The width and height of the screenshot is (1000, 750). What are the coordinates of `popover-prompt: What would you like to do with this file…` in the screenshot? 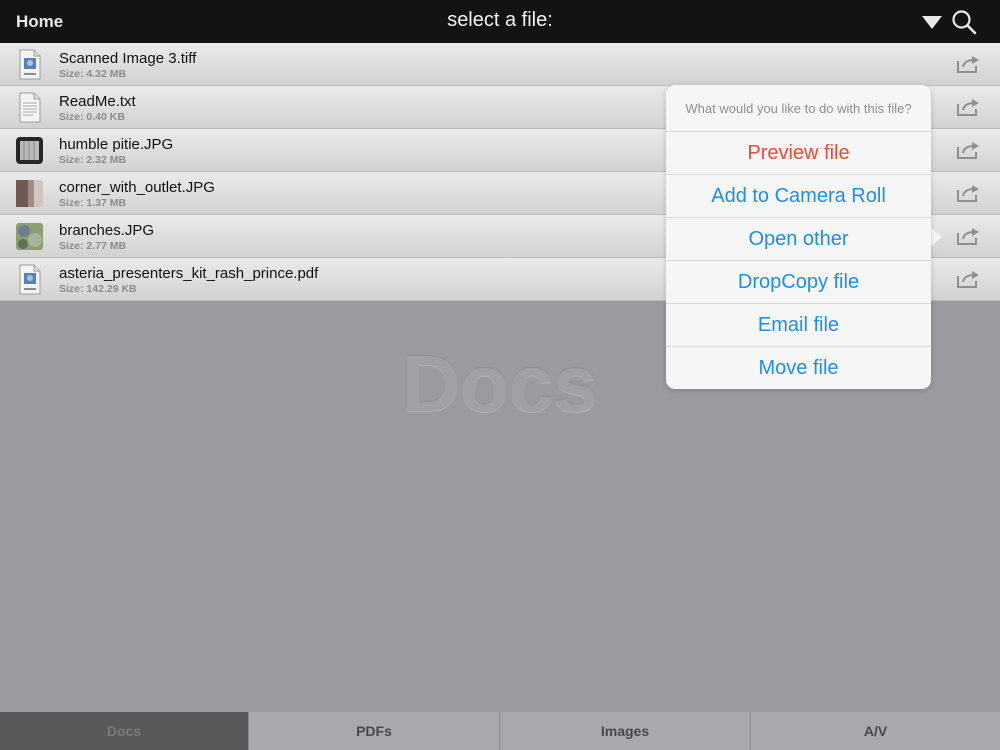 It's located at (798, 108).